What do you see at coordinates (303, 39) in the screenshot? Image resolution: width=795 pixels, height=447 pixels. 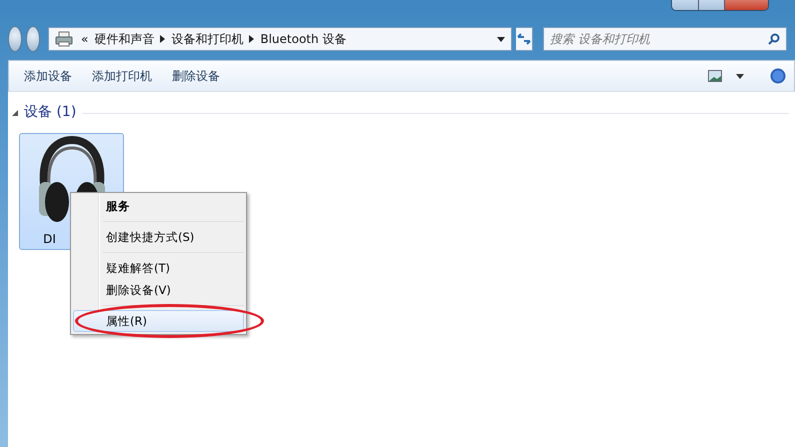 I see `breadcrumb-item: Bluetooth 设备` at bounding box center [303, 39].